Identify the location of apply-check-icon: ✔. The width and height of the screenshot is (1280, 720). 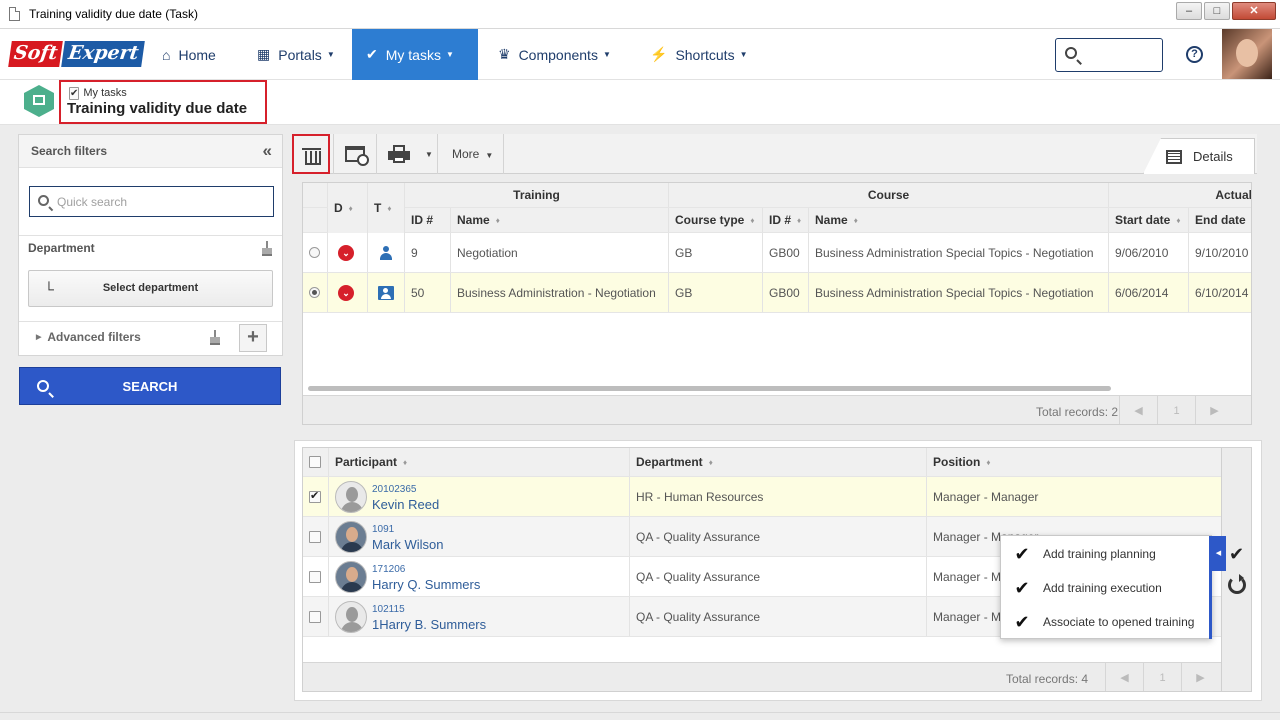
(1236, 554).